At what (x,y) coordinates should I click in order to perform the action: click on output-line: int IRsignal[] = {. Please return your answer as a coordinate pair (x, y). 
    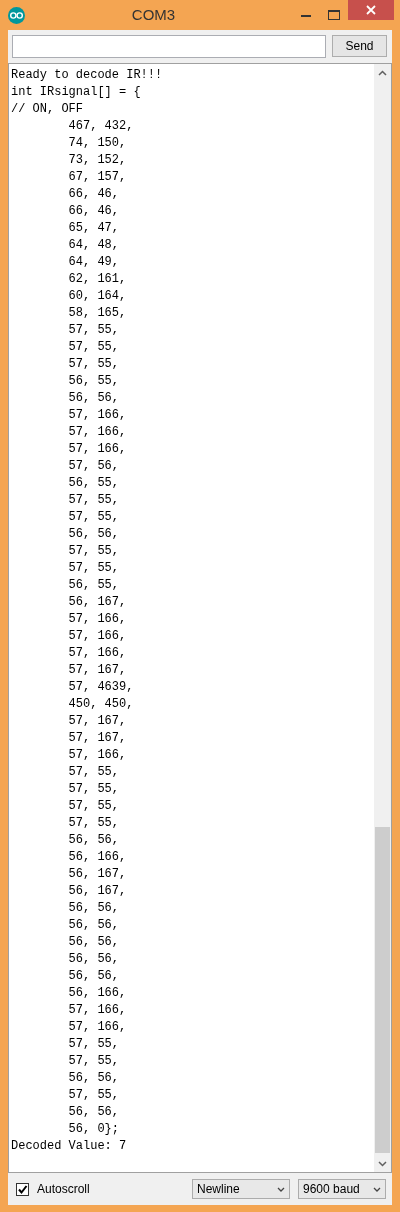
    Looking at the image, I should click on (76, 92).